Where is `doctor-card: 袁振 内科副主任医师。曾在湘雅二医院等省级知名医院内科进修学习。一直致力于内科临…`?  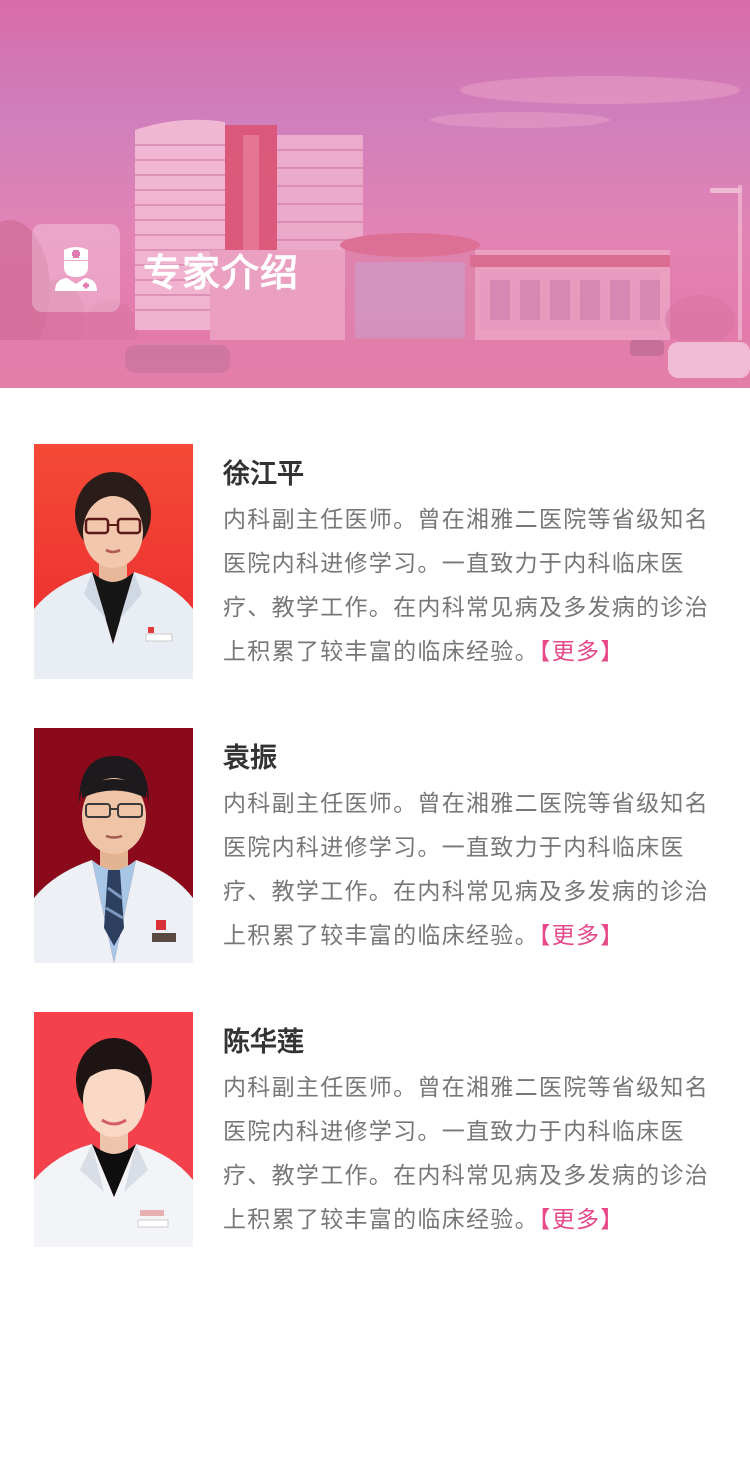
doctor-card: 袁振 内科副主任医师。曾在湘雅二医院等省级知名医院内科进修学习。一直致力于内科临… is located at coordinates (379, 846).